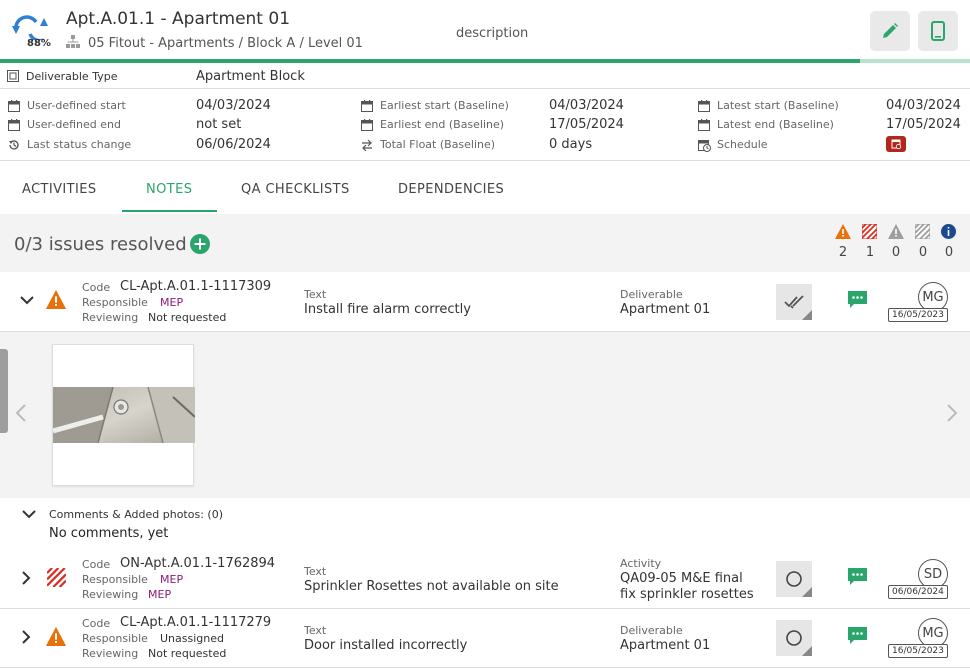 The width and height of the screenshot is (970, 668). I want to click on info-value: 17/05/2024, so click(923, 124).